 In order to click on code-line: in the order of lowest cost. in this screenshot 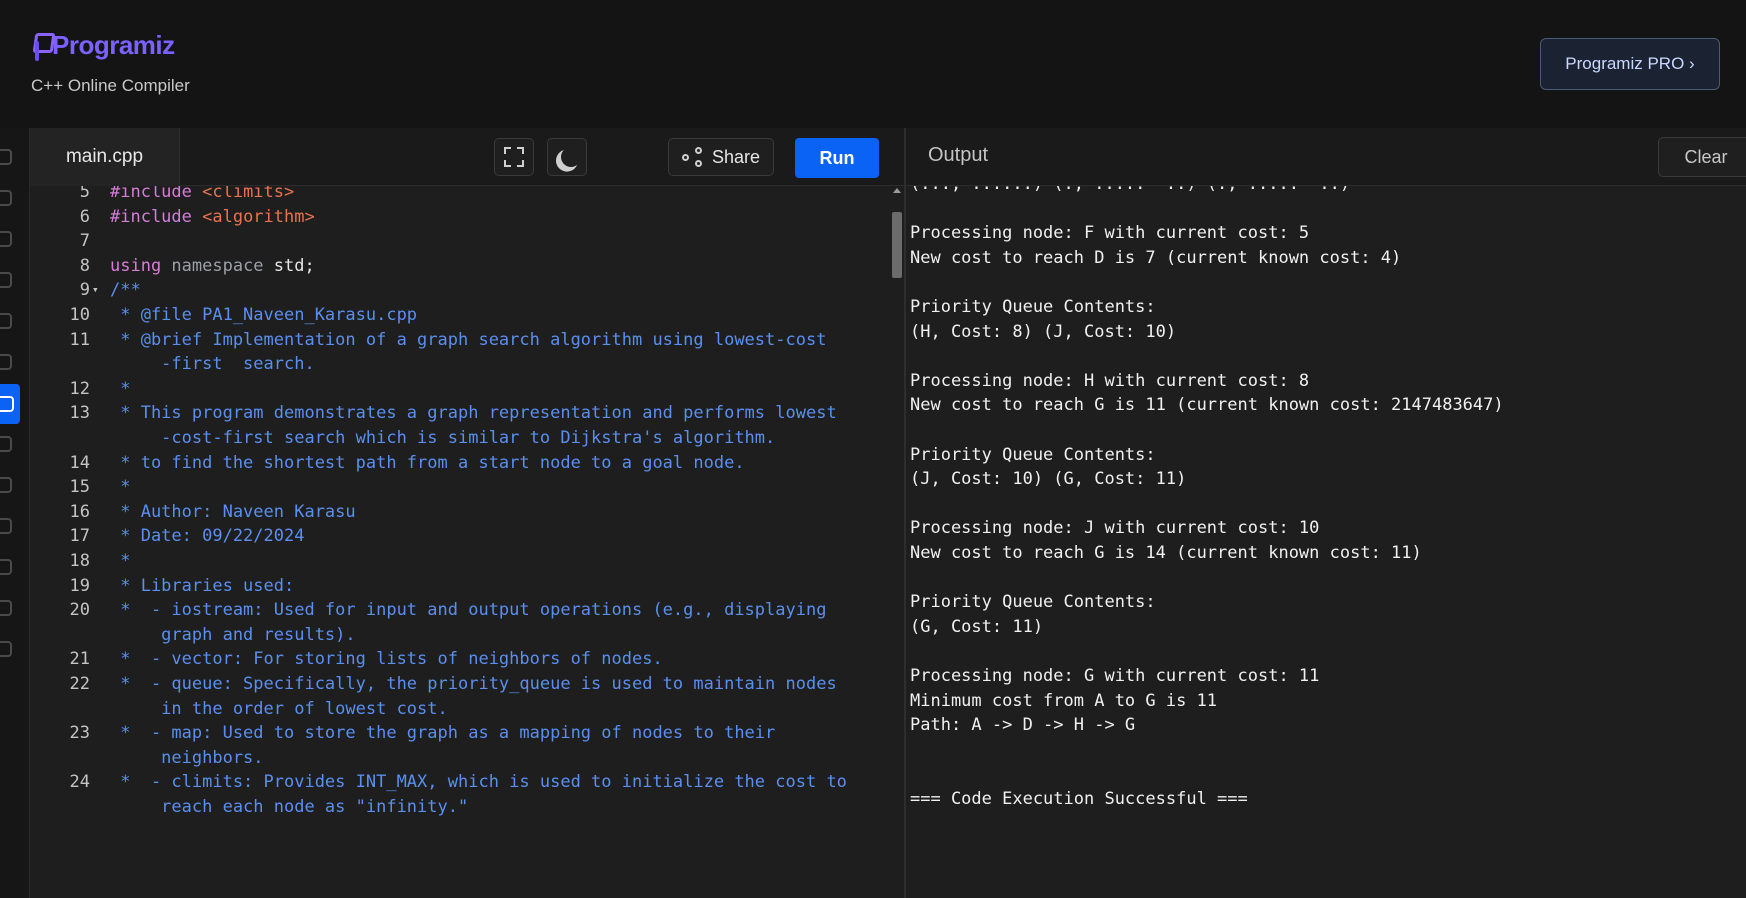, I will do `click(460, 709)`.